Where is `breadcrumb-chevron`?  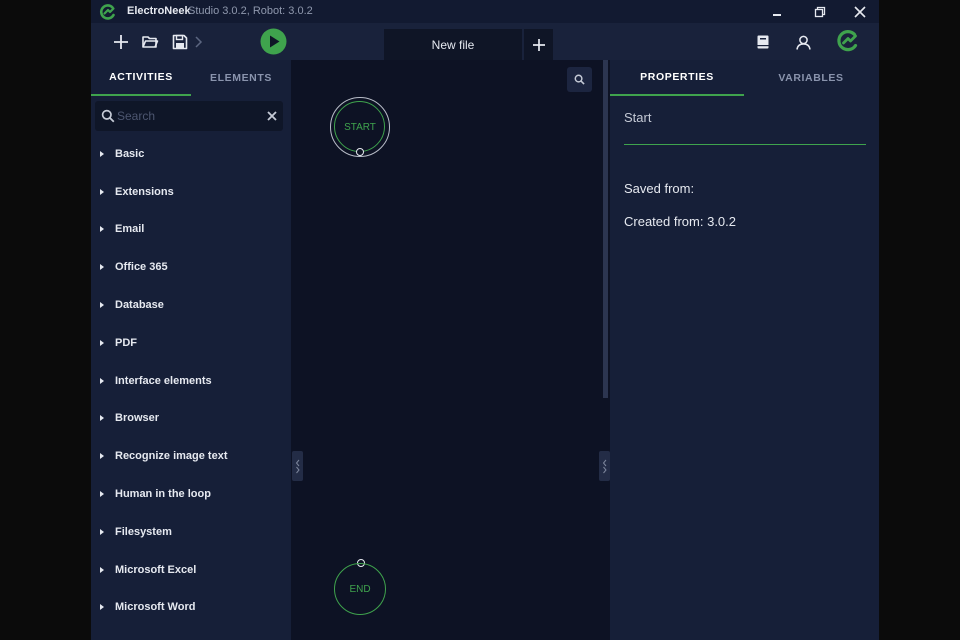 breadcrumb-chevron is located at coordinates (198, 42).